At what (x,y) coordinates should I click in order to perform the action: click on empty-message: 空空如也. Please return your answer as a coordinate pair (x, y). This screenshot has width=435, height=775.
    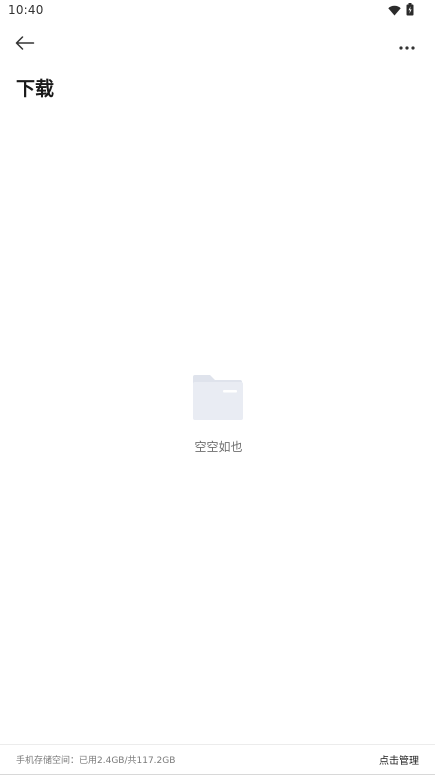
    Looking at the image, I should click on (218, 447).